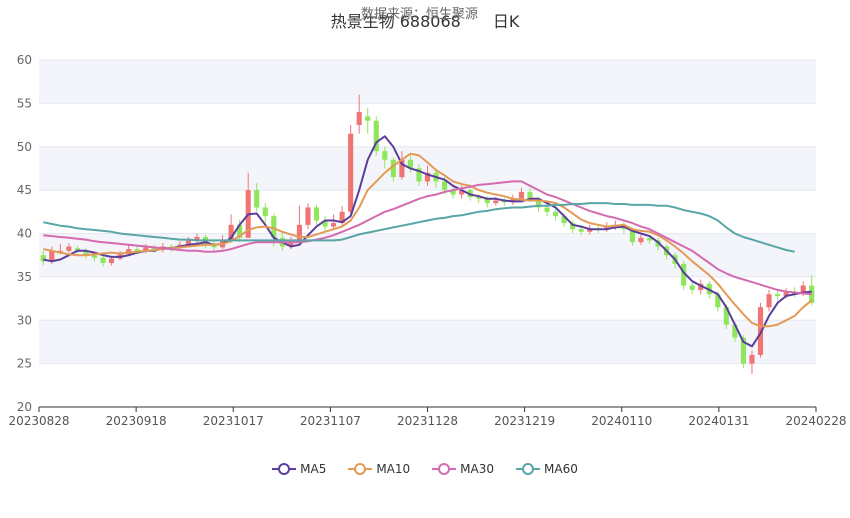 Image resolution: width=850 pixels, height=518 pixels. I want to click on y-tick-label: 60, so click(24, 60).